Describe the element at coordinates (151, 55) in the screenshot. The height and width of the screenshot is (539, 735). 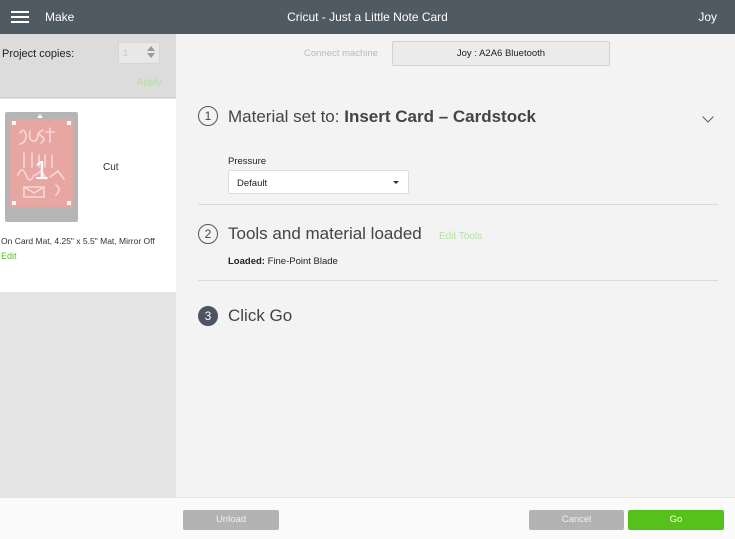
I see `stepper-down-icon` at that location.